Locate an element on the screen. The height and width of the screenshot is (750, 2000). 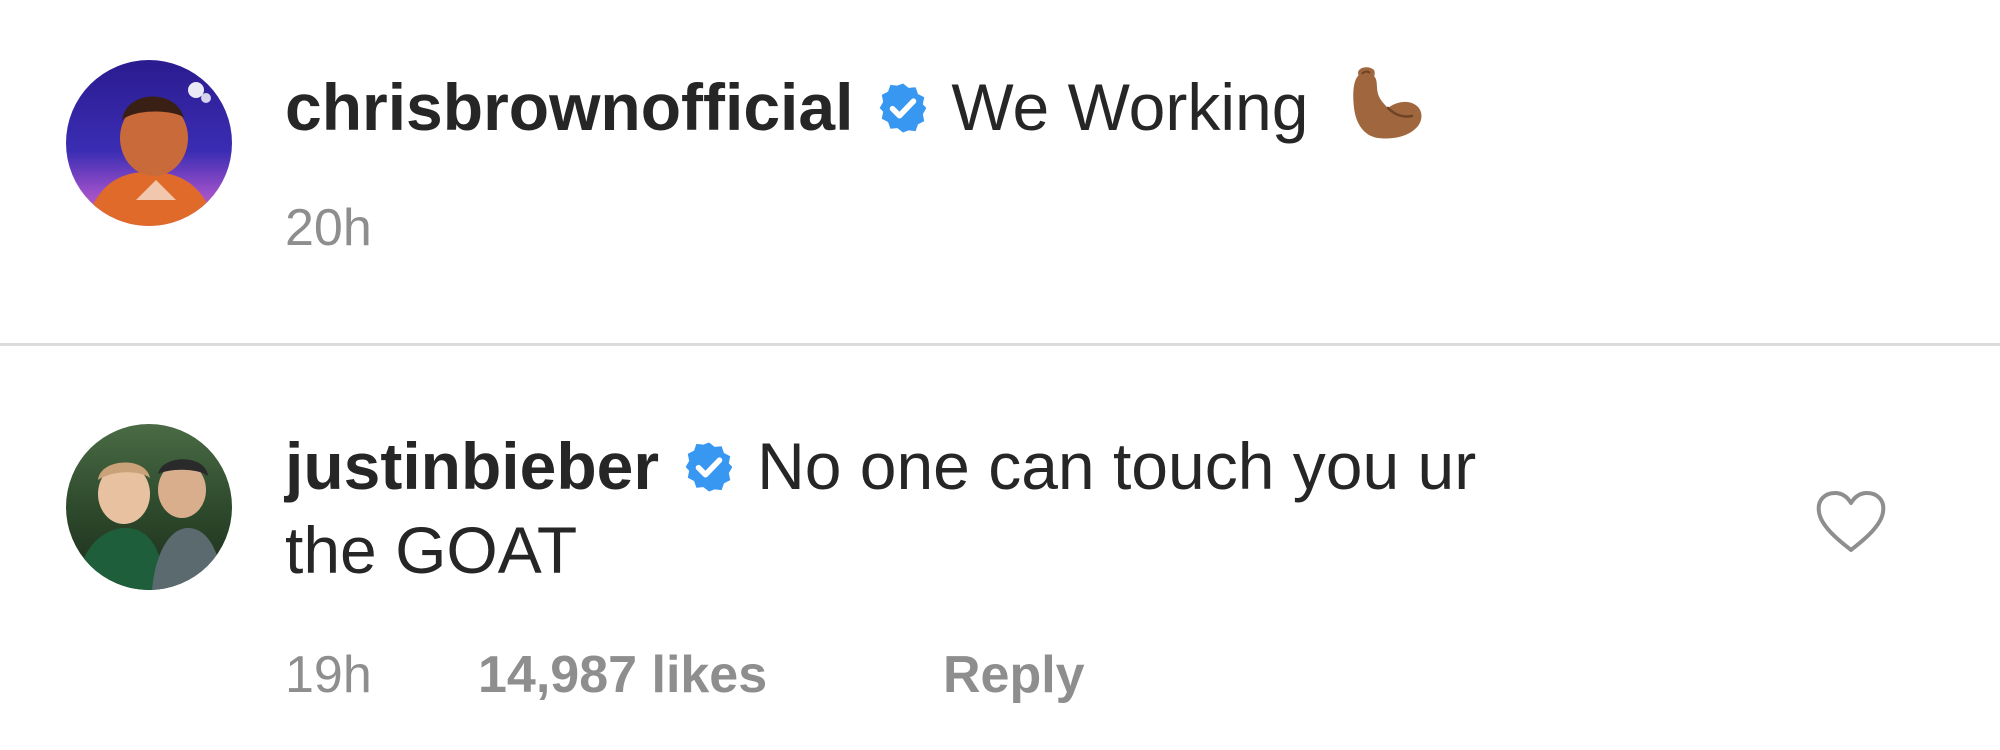
heart-outline-icon is located at coordinates (1851, 522).